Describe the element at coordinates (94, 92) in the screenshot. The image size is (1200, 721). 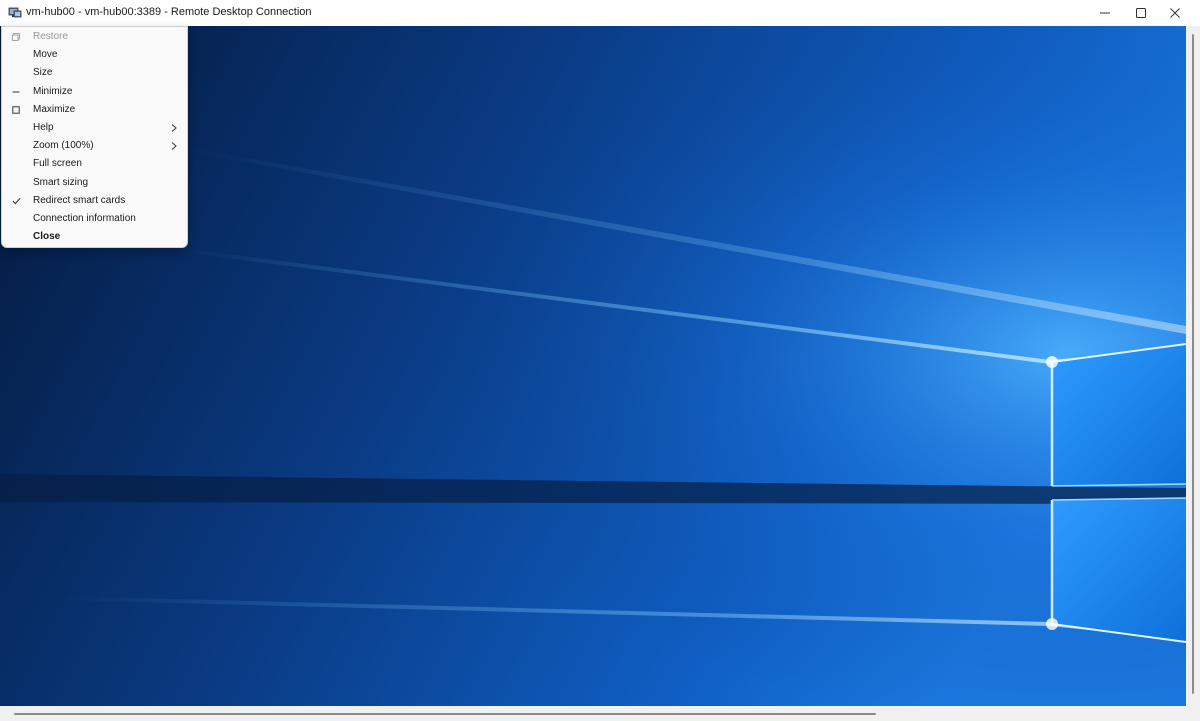
I see `menu-item-minimize: Minimize` at that location.